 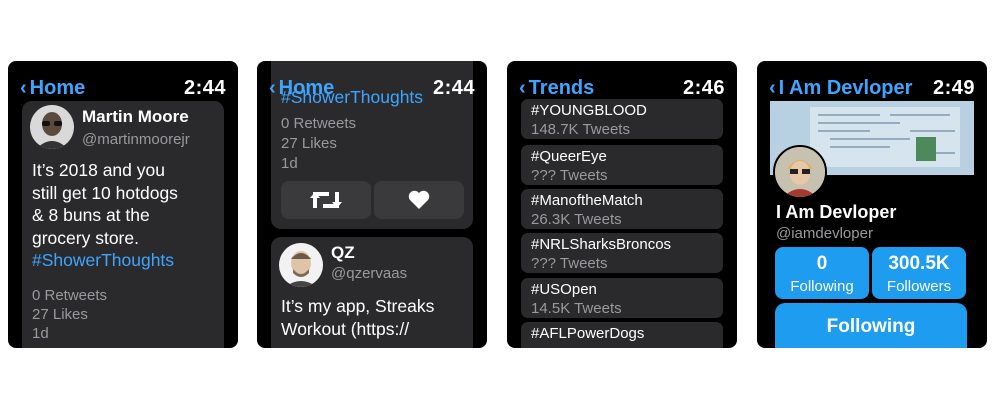 I want to click on profile-handle: @iamdevloper, so click(x=824, y=233).